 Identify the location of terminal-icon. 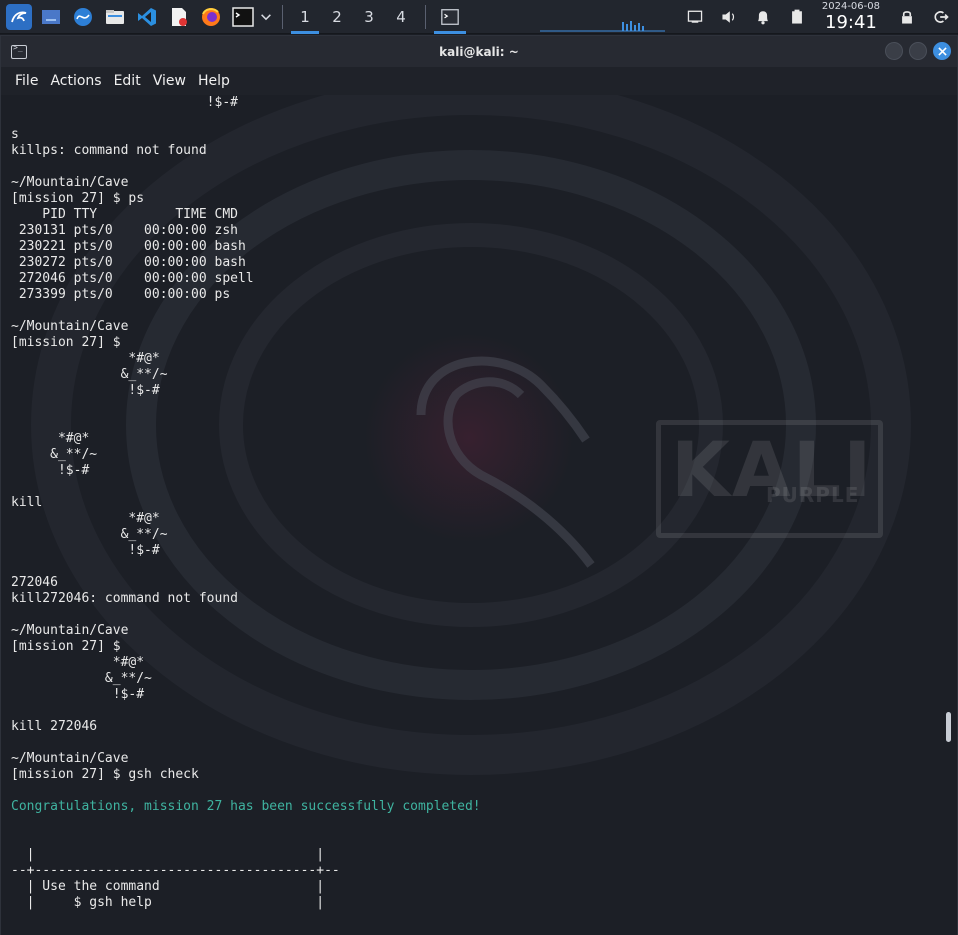
(450, 16).